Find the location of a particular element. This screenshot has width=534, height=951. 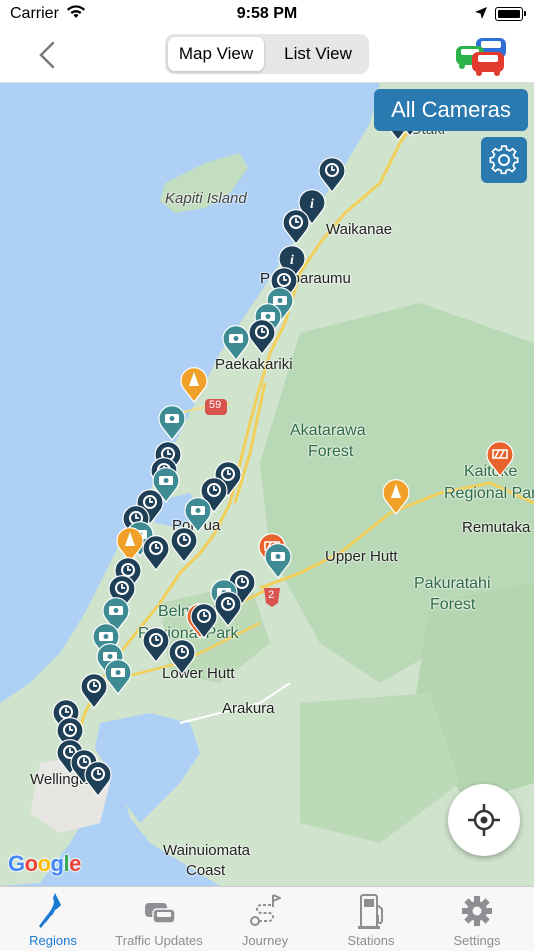

google-attribution: Google is located at coordinates (44, 863).